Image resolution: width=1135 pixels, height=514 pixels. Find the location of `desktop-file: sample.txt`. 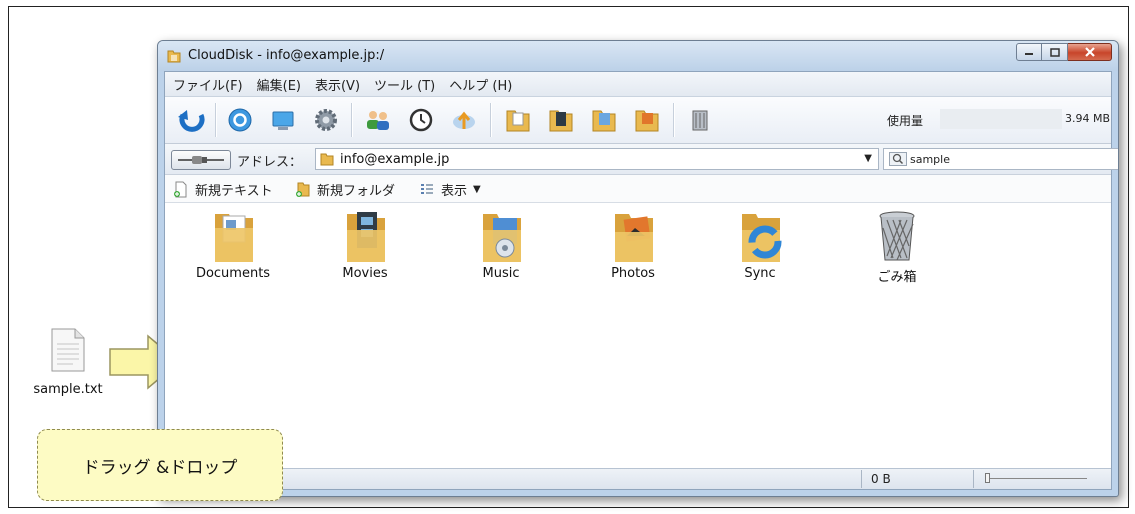

desktop-file: sample.txt is located at coordinates (68, 362).